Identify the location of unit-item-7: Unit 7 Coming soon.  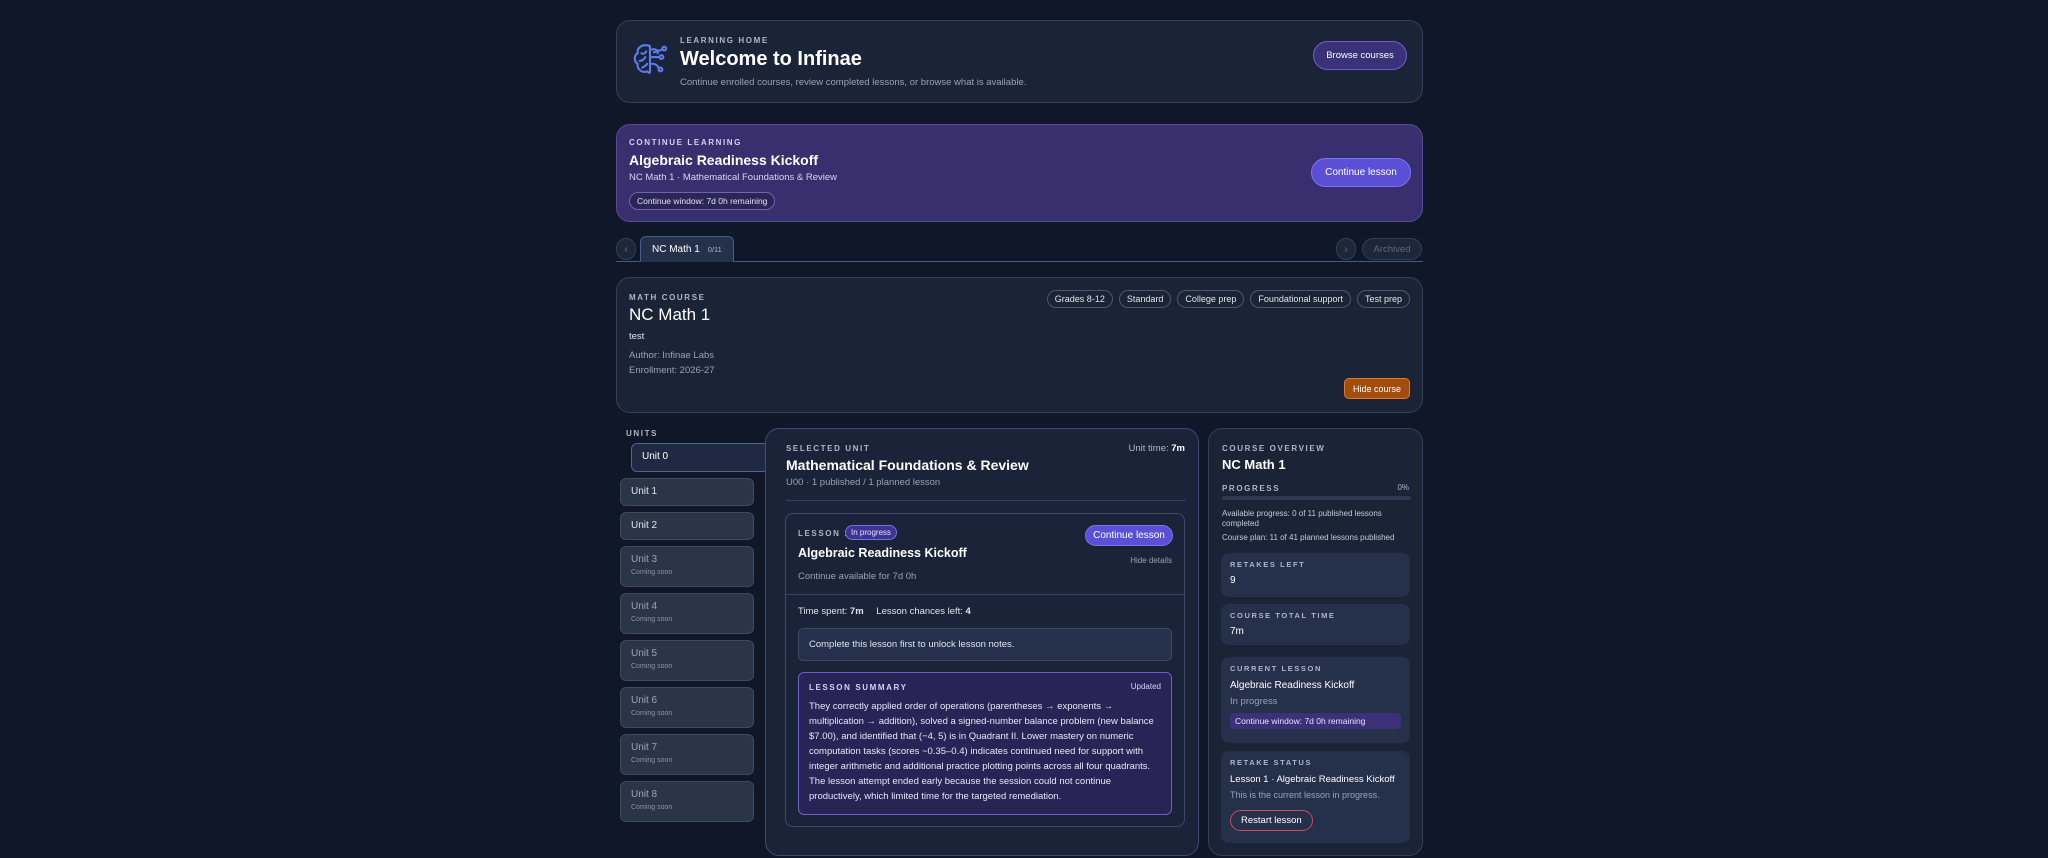
(687, 754).